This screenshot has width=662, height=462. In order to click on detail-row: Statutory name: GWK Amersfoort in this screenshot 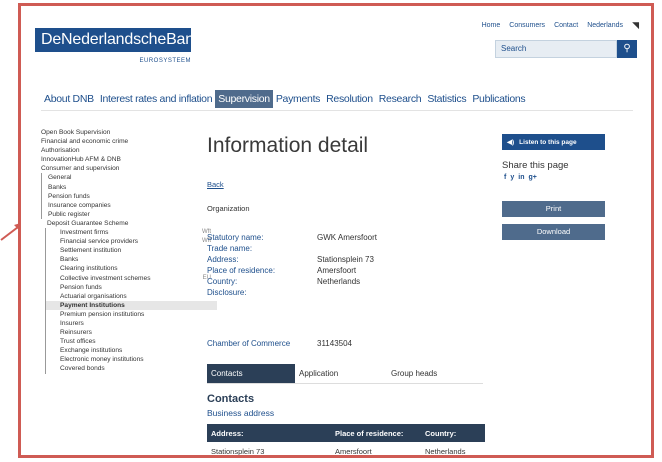, I will do `click(292, 237)`.